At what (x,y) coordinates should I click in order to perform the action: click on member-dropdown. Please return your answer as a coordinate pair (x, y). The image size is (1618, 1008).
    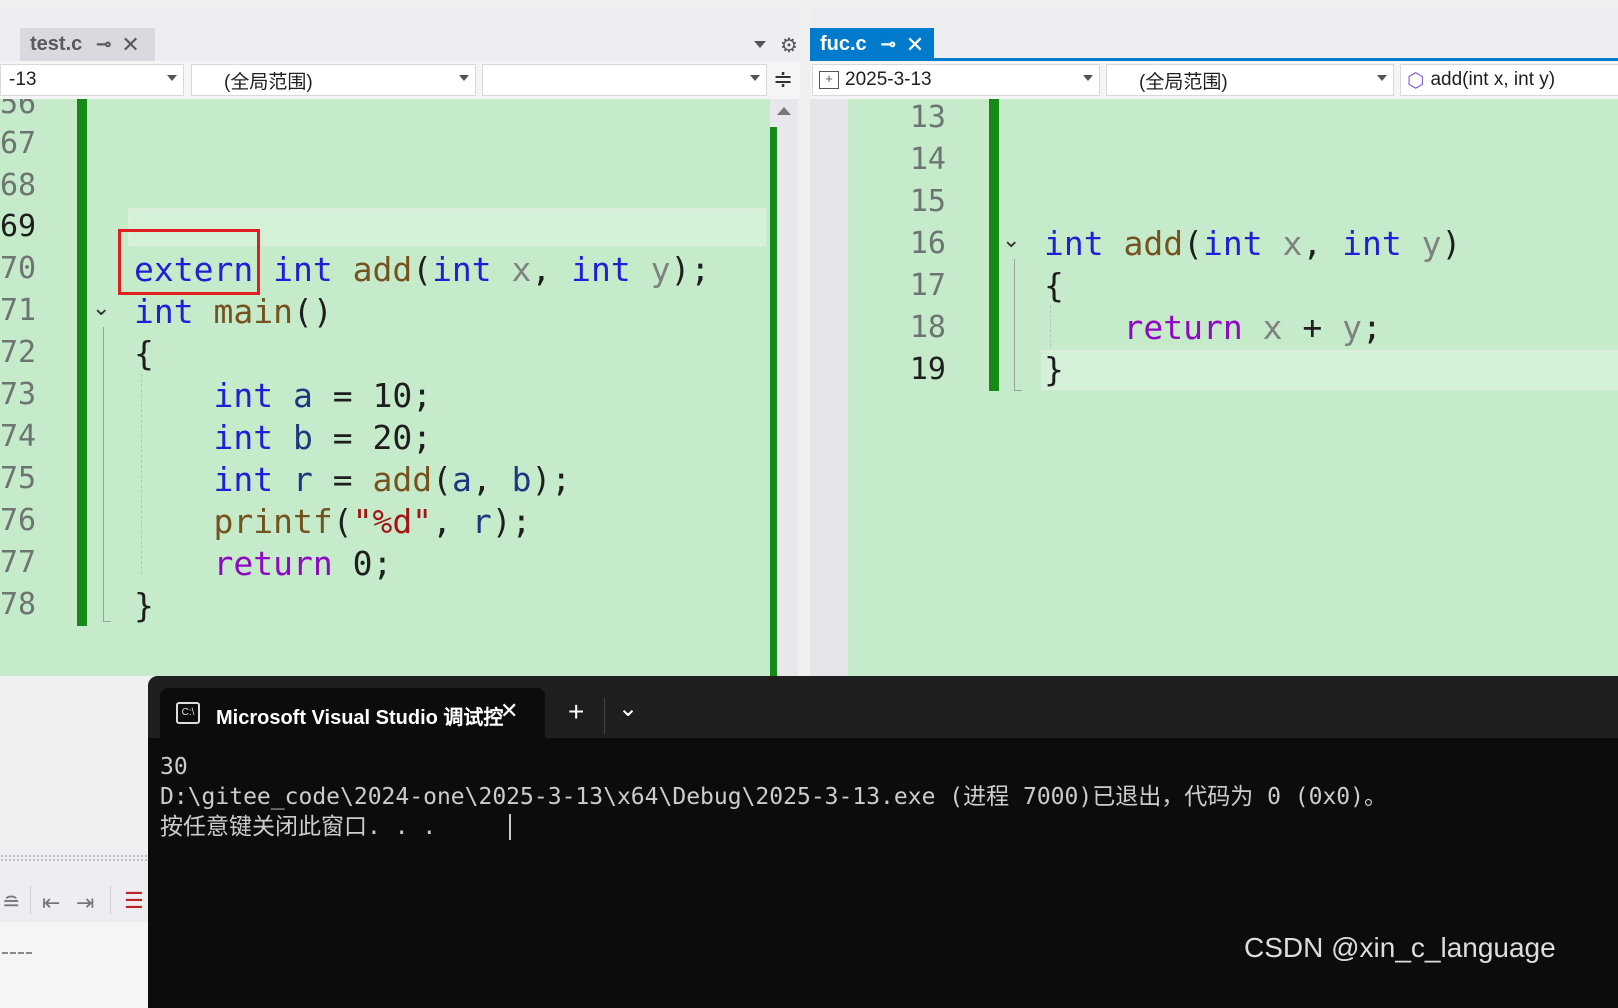
    Looking at the image, I should click on (624, 80).